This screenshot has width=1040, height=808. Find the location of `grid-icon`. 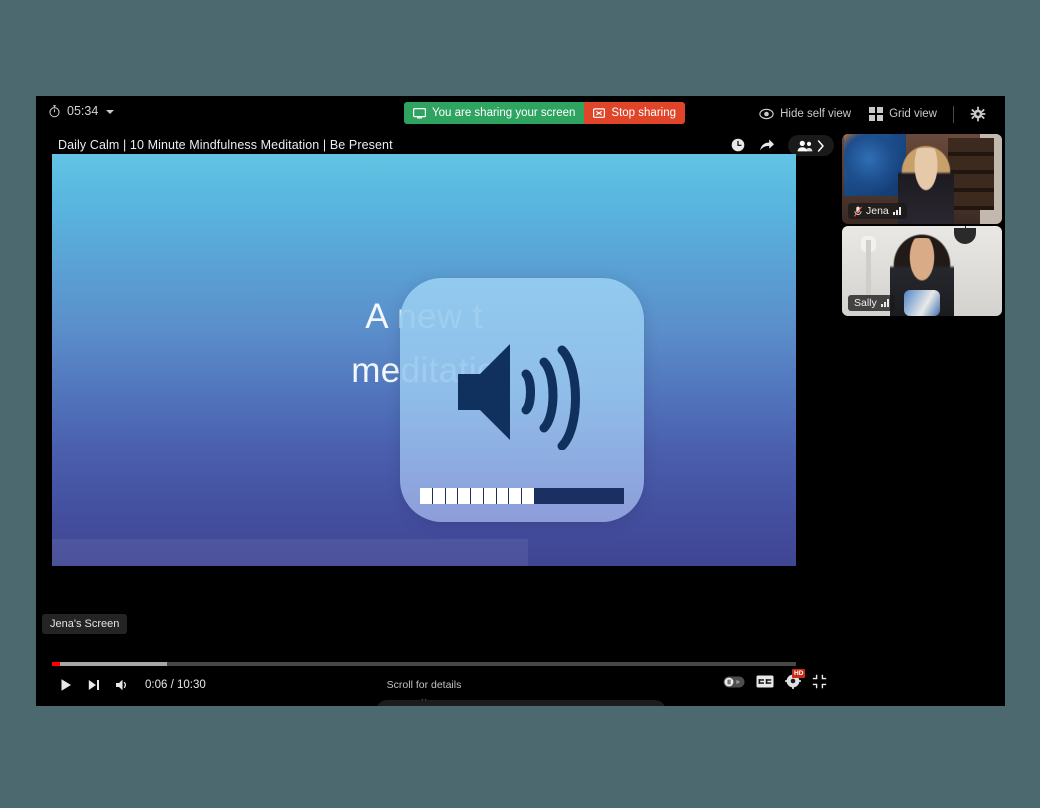

grid-icon is located at coordinates (876, 114).